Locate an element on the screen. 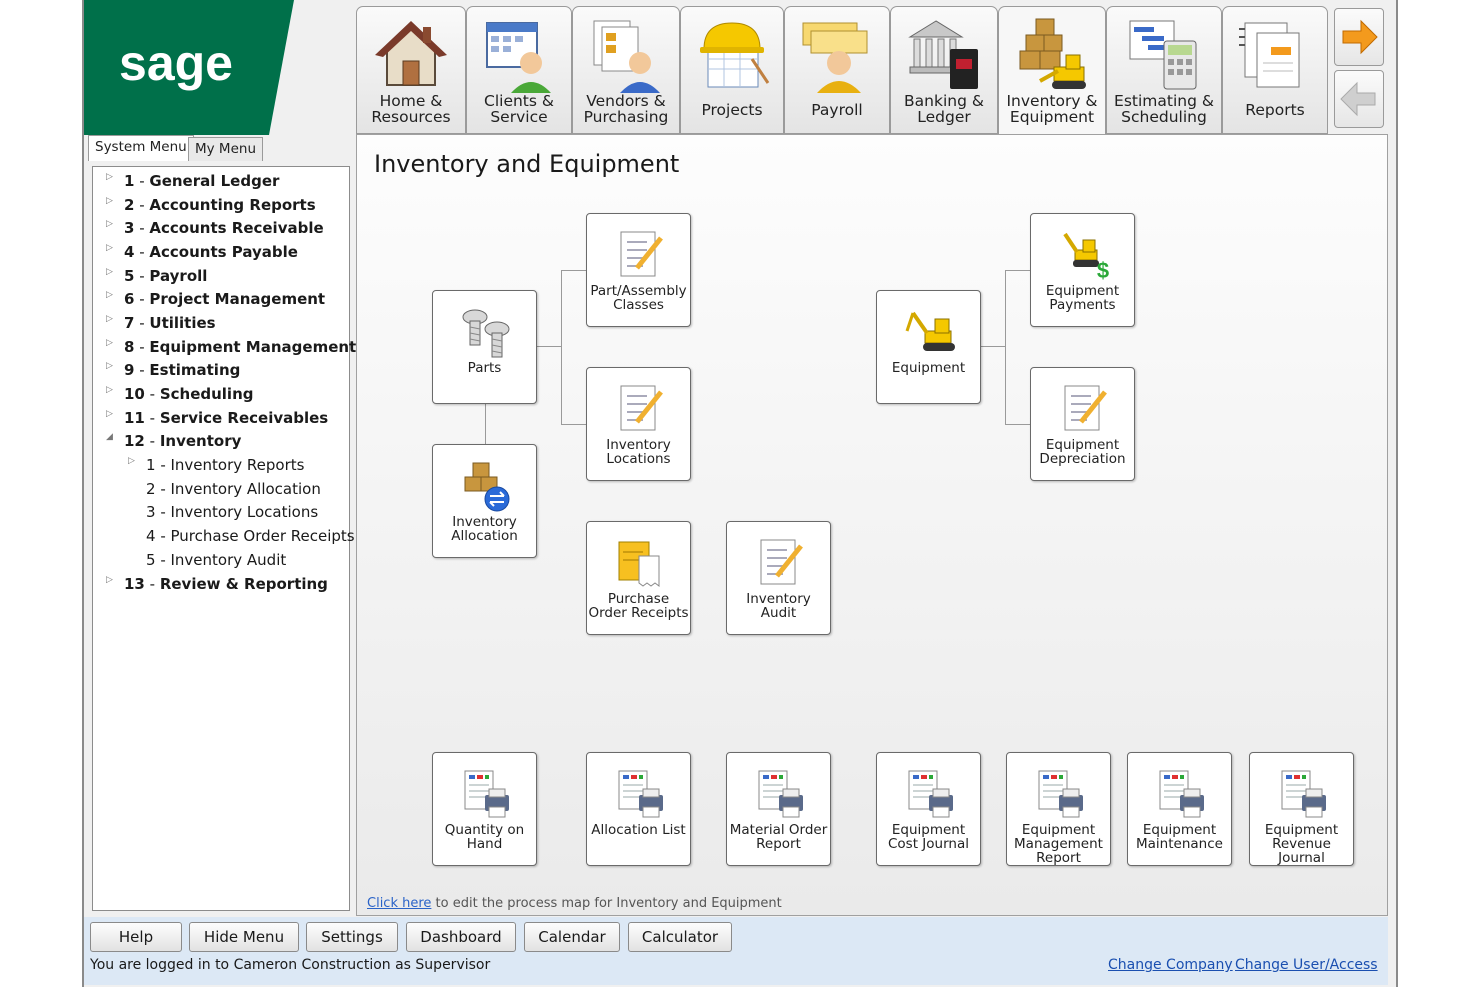 The width and height of the screenshot is (1480, 987). report-node: Equipment Maintenance is located at coordinates (1179, 809).